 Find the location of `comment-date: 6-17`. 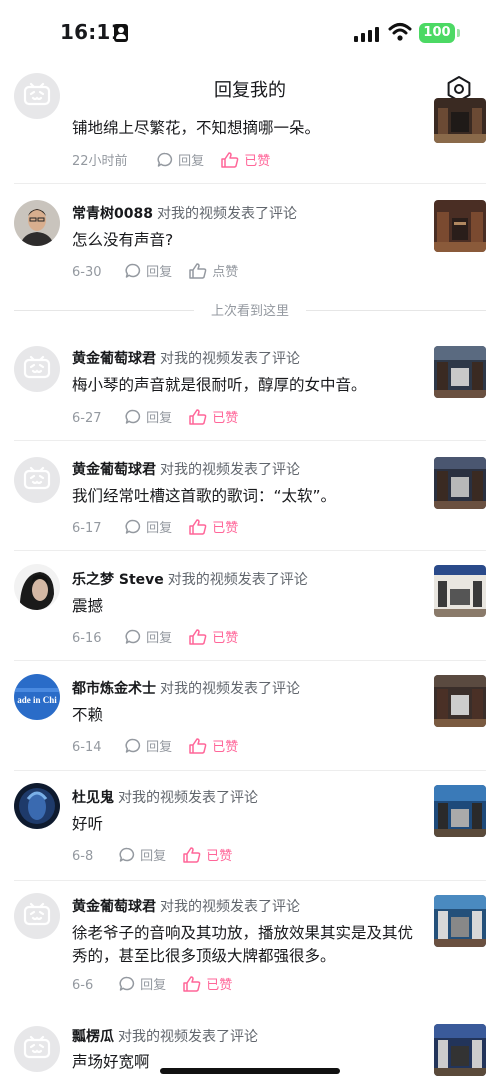

comment-date: 6-17 is located at coordinates (87, 528).